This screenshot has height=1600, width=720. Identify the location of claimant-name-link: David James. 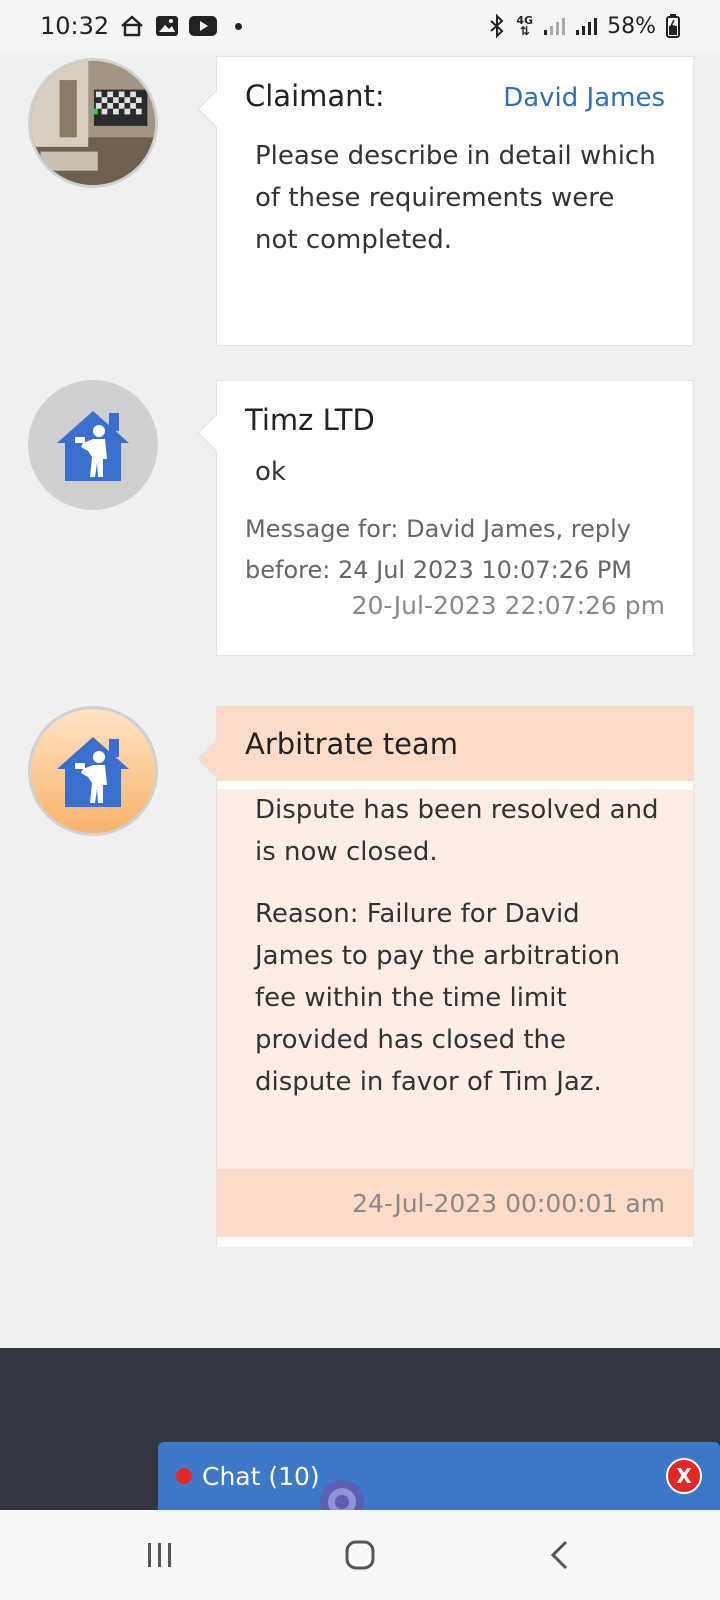
(584, 96).